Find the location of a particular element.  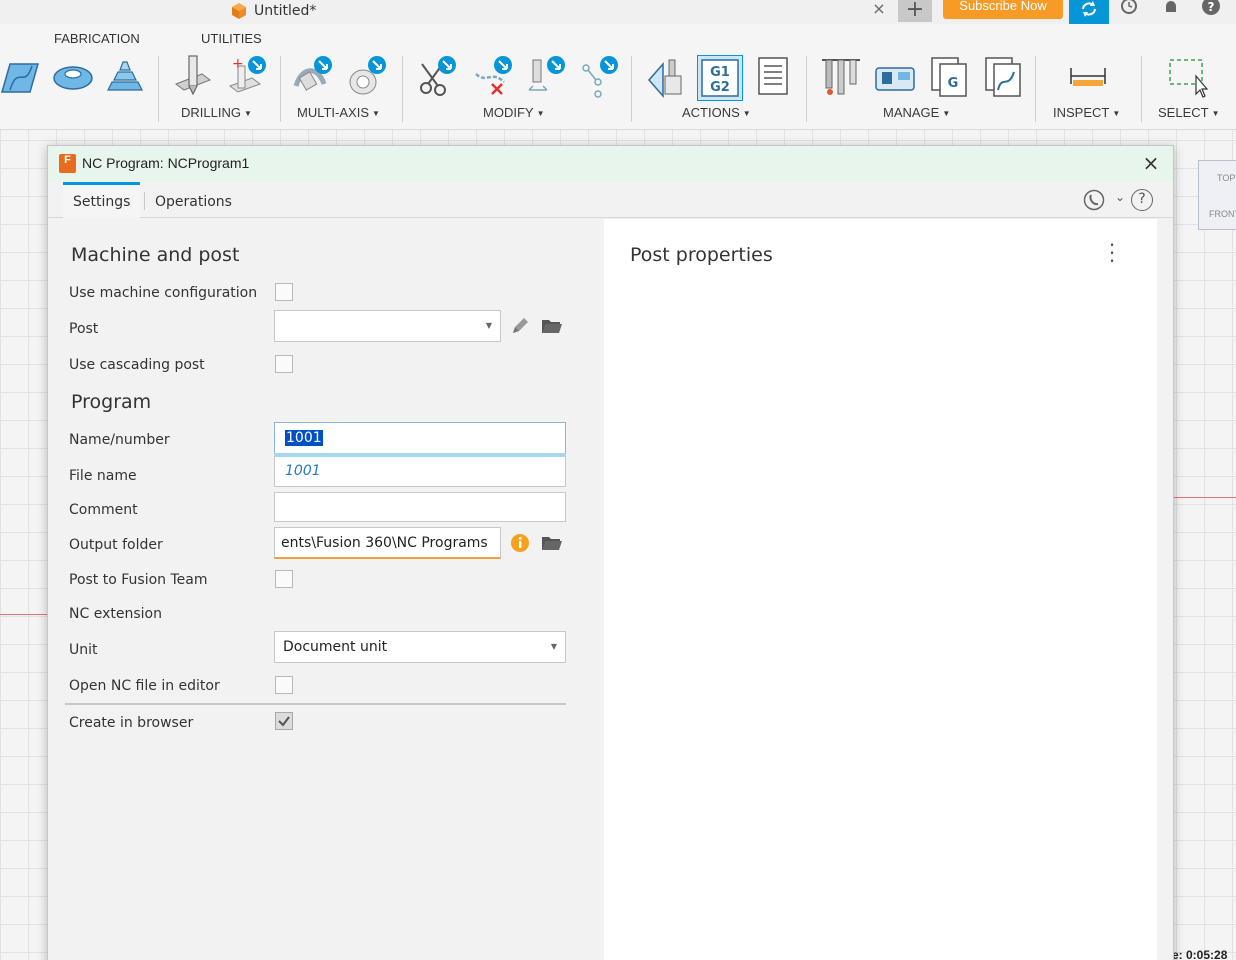

pencil-icon is located at coordinates (520, 326).